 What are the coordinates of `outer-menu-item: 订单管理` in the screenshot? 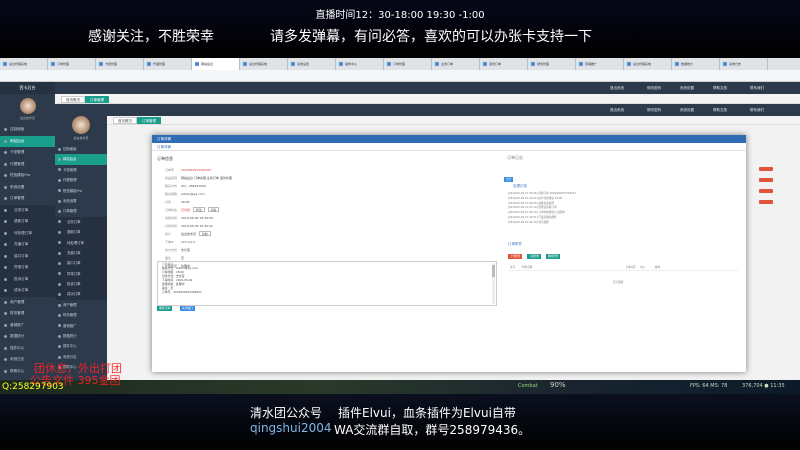 It's located at (27, 199).